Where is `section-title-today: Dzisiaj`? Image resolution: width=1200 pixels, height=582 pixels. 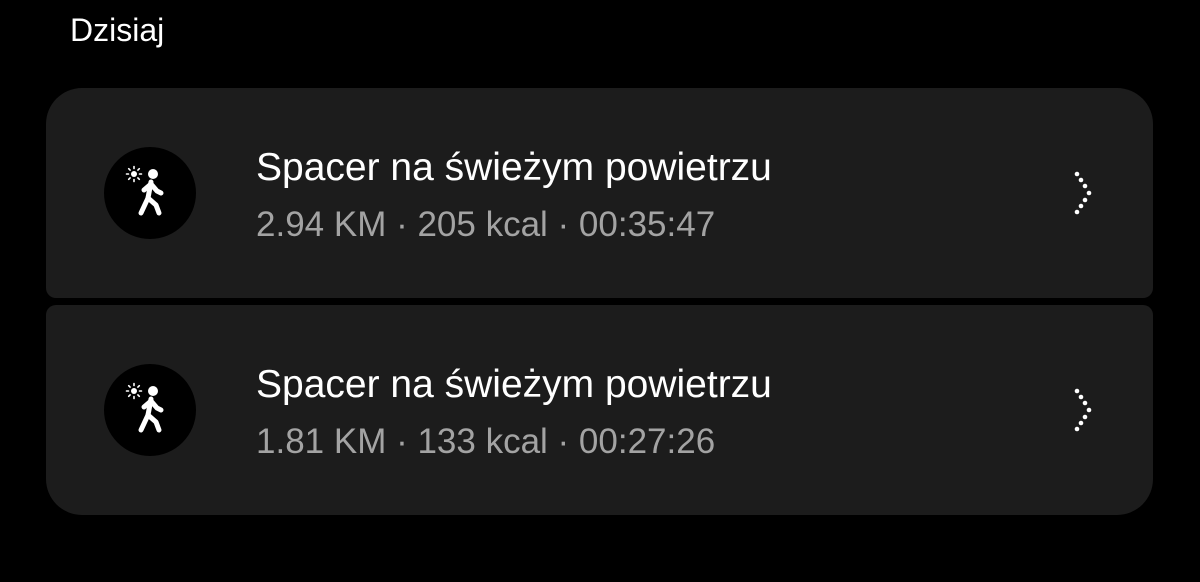 section-title-today: Dzisiaj is located at coordinates (117, 30).